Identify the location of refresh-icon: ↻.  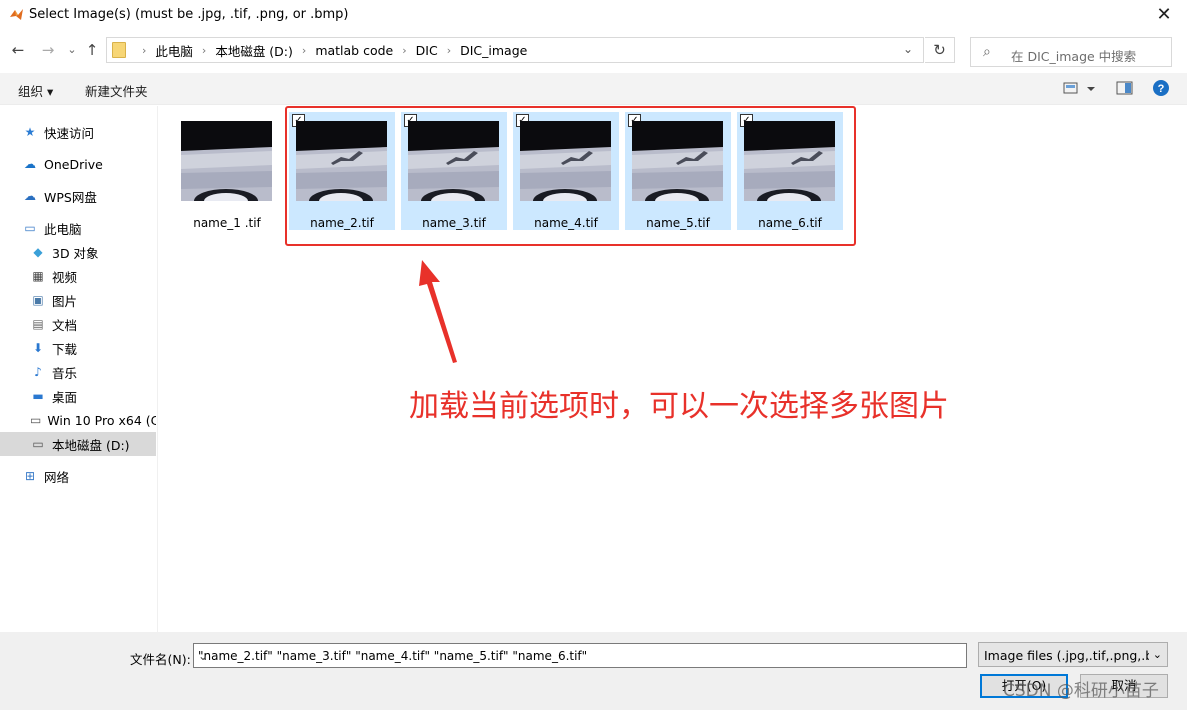
(940, 50).